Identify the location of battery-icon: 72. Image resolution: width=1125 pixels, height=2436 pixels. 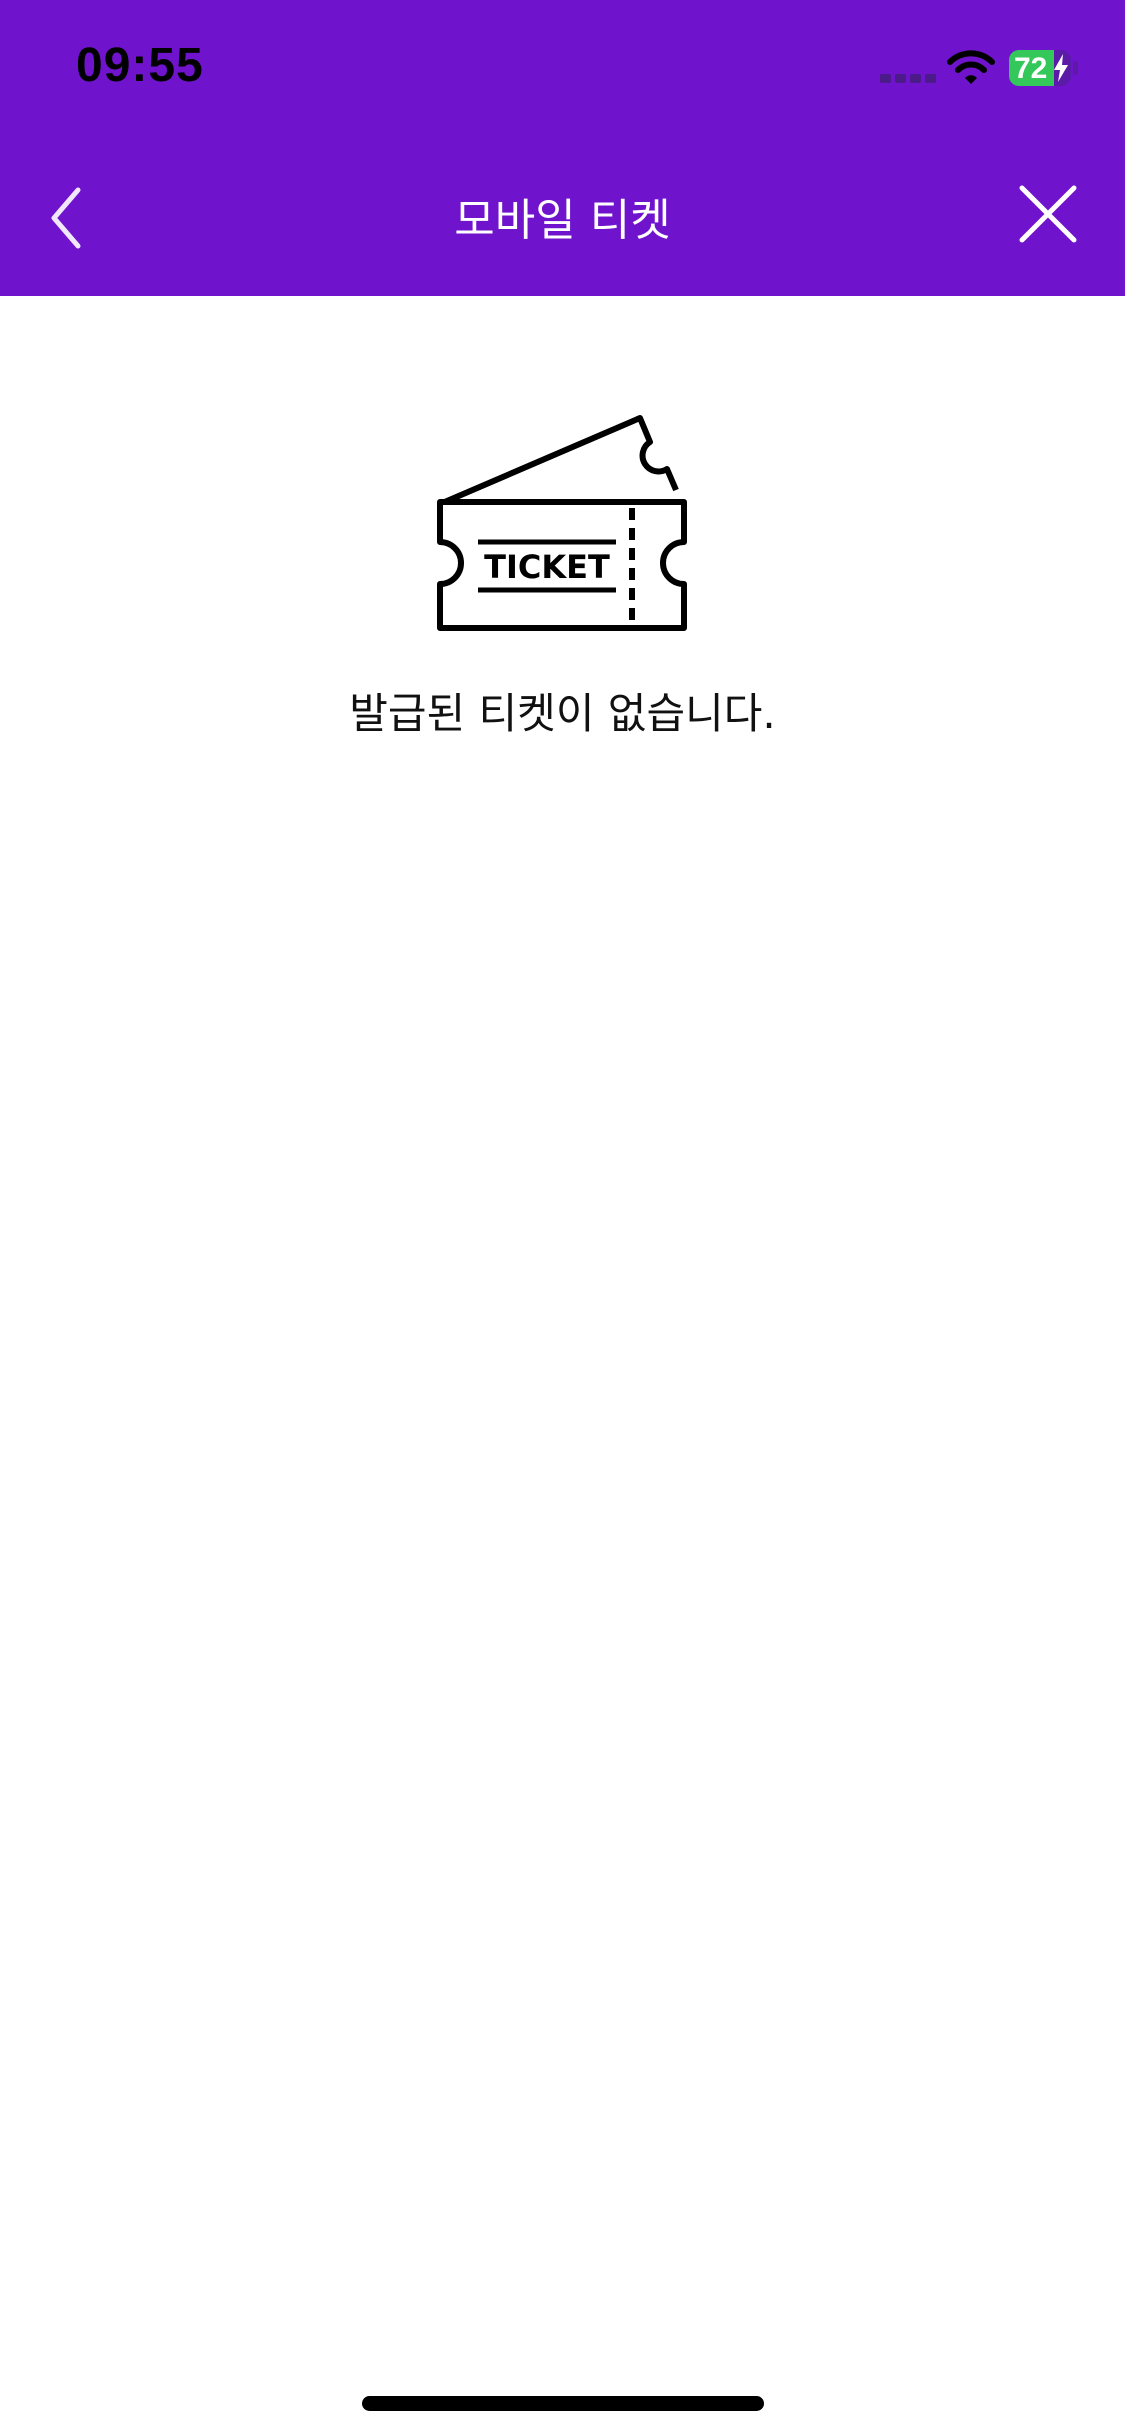
(1040, 68).